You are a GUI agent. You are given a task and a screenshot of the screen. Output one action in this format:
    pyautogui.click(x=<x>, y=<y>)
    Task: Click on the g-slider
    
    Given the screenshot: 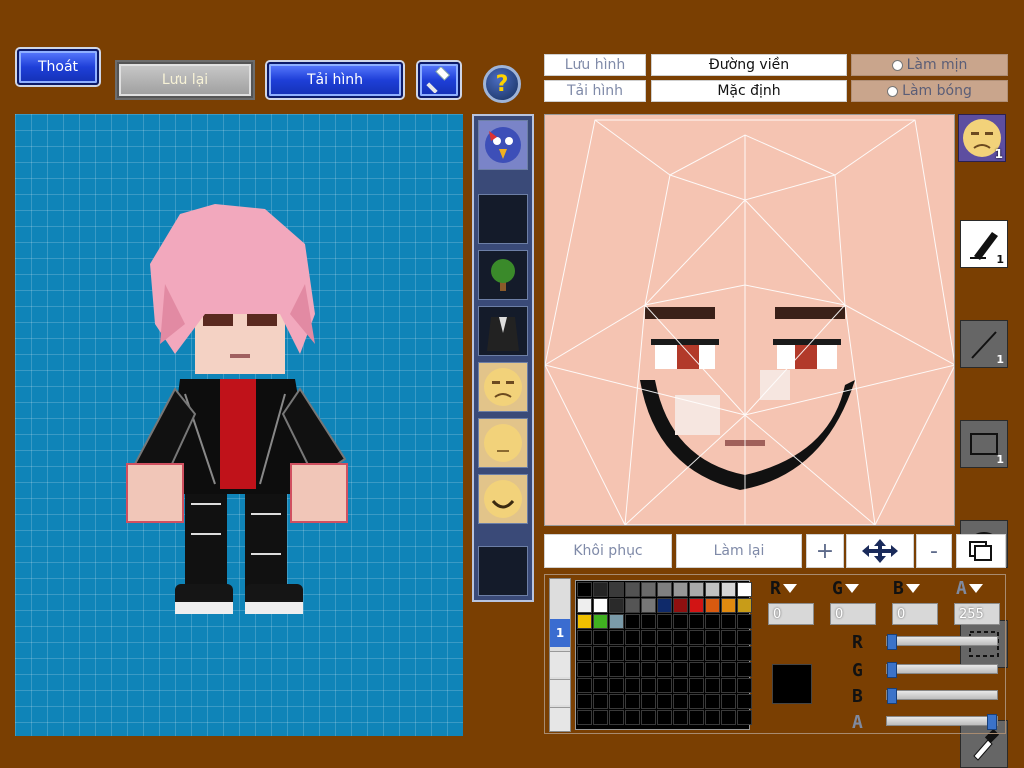 What is the action you would take?
    pyautogui.click(x=942, y=670)
    